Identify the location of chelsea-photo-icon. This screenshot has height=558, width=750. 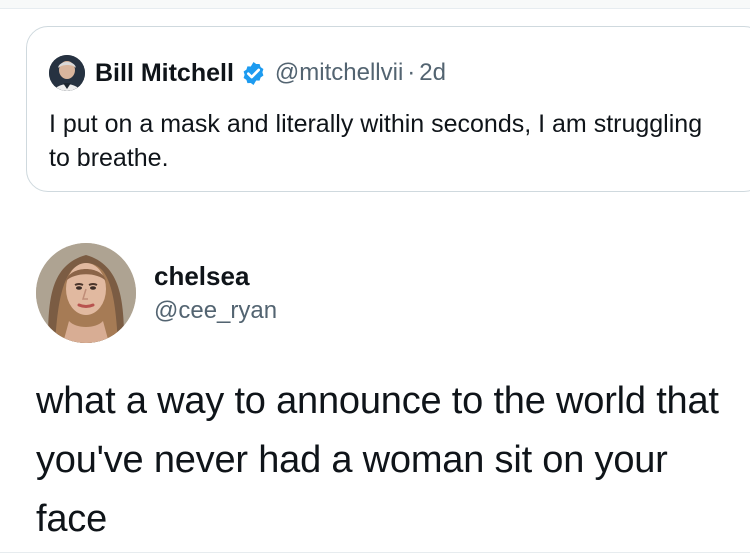
(86, 293).